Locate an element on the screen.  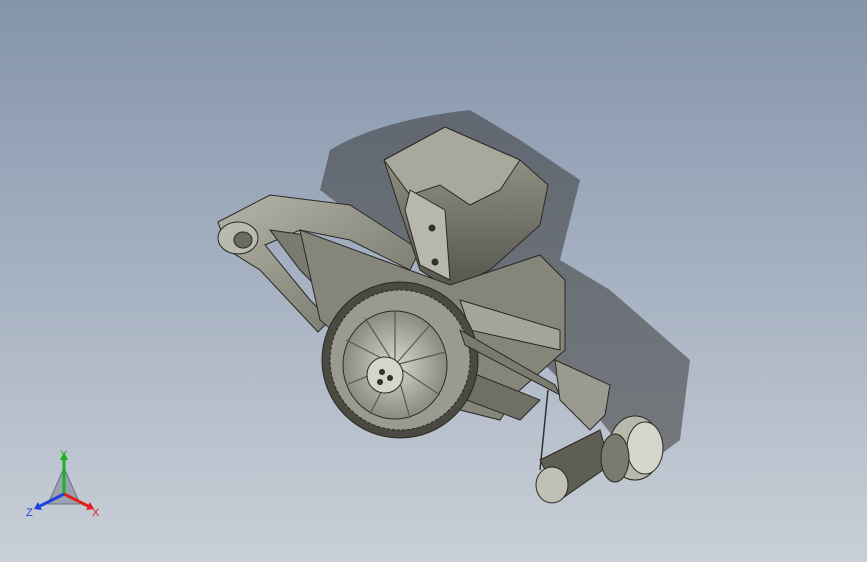
x-axis-label: X is located at coordinates (96, 513).